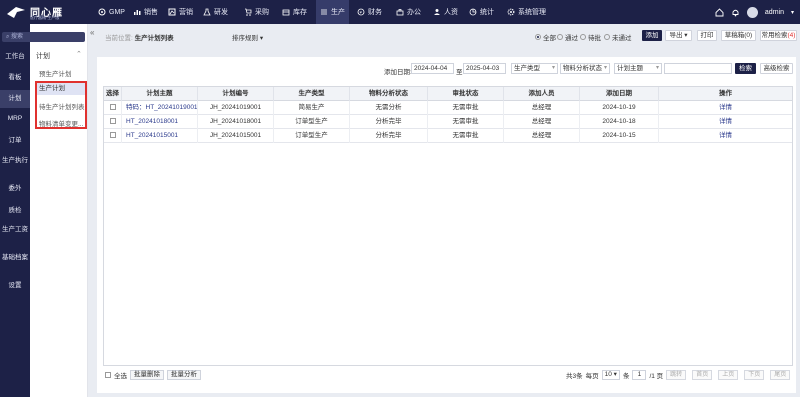 The height and width of the screenshot is (397, 800). I want to click on first-page-button: 首页, so click(702, 375).